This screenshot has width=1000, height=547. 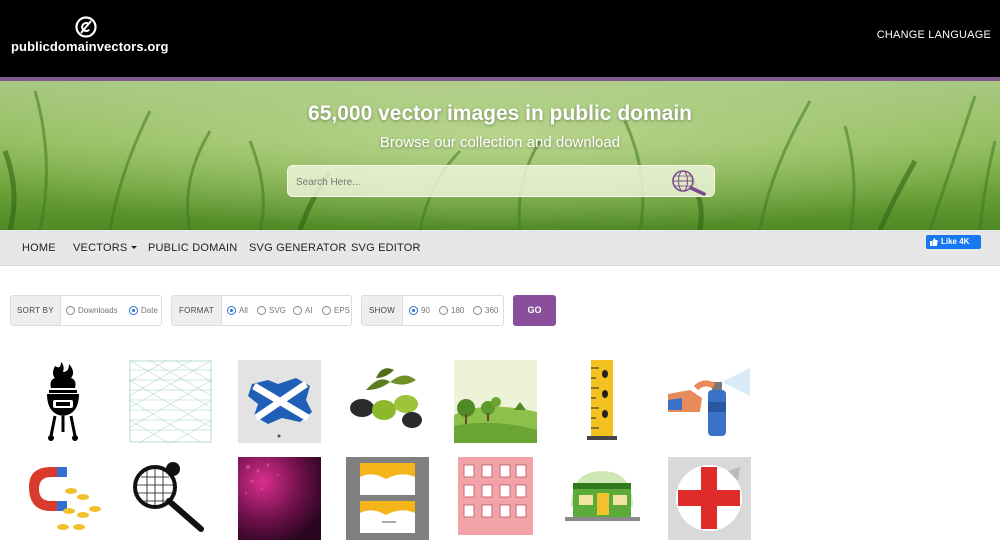 I want to click on nav-vectors-dropdown: VECTORS, so click(x=105, y=248).